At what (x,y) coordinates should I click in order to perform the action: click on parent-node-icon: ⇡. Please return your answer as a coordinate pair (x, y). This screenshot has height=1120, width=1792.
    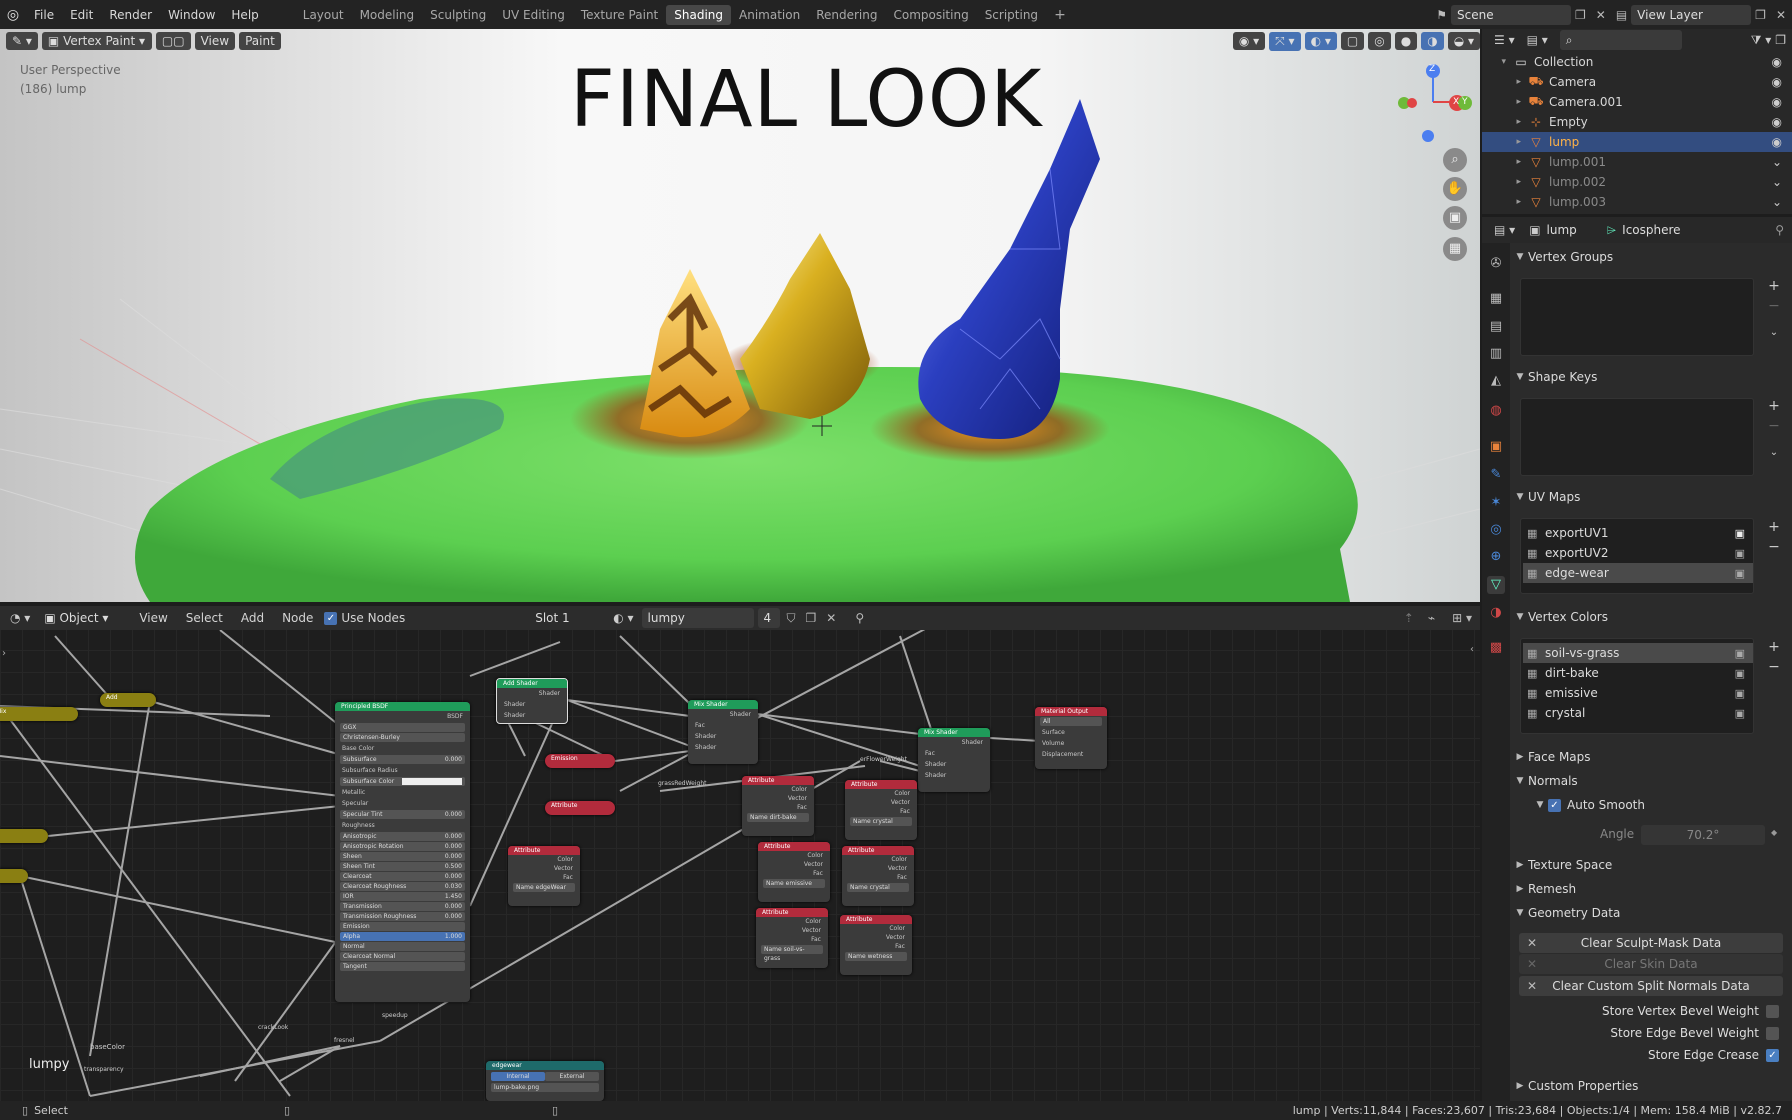
    Looking at the image, I should click on (1409, 618).